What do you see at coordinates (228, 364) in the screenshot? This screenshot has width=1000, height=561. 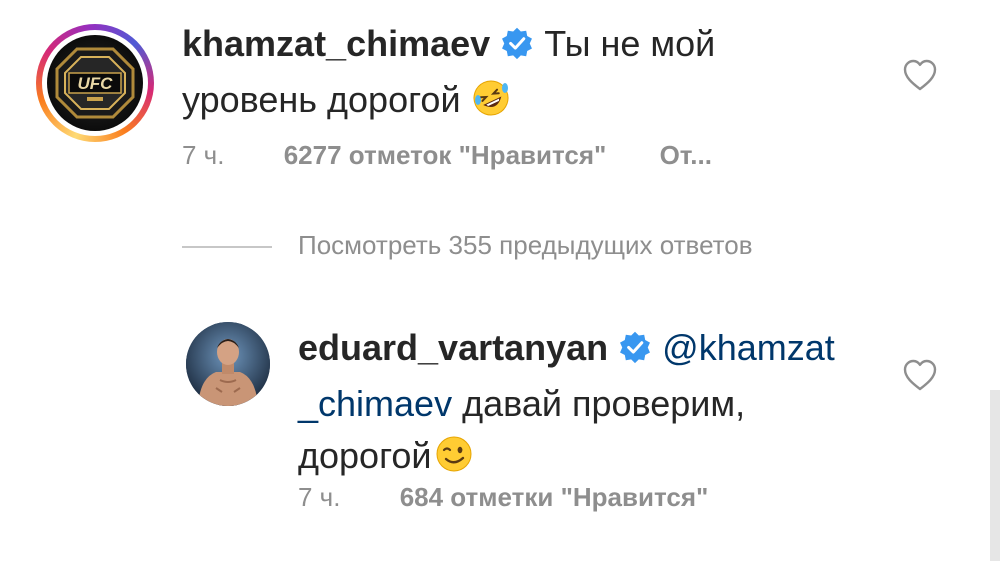 I see `avatar` at bounding box center [228, 364].